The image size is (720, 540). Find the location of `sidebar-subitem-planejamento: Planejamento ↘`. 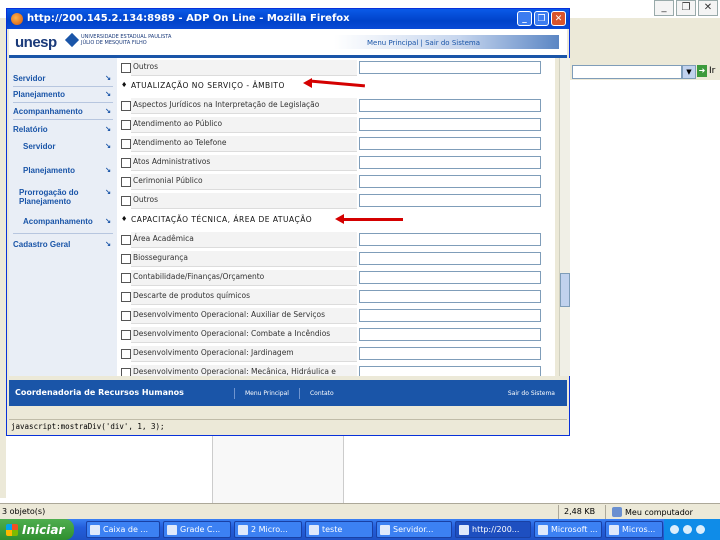

sidebar-subitem-planejamento: Planejamento ↘ is located at coordinates (68, 170).